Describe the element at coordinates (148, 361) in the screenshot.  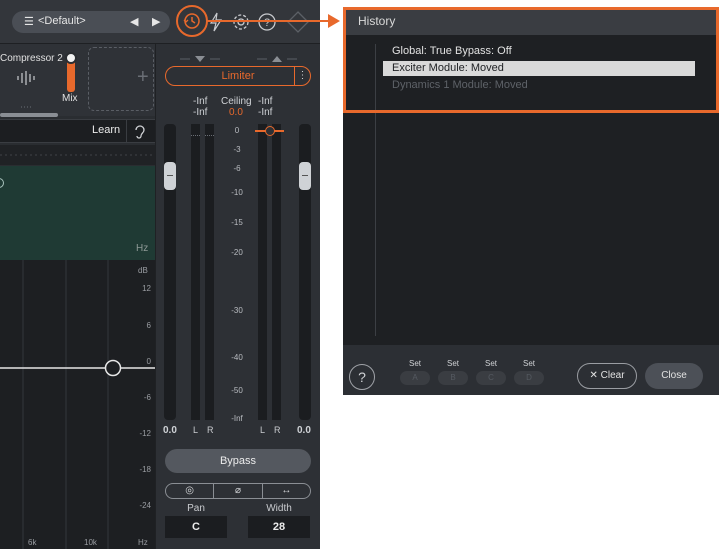
I see `db-tick: 0` at that location.